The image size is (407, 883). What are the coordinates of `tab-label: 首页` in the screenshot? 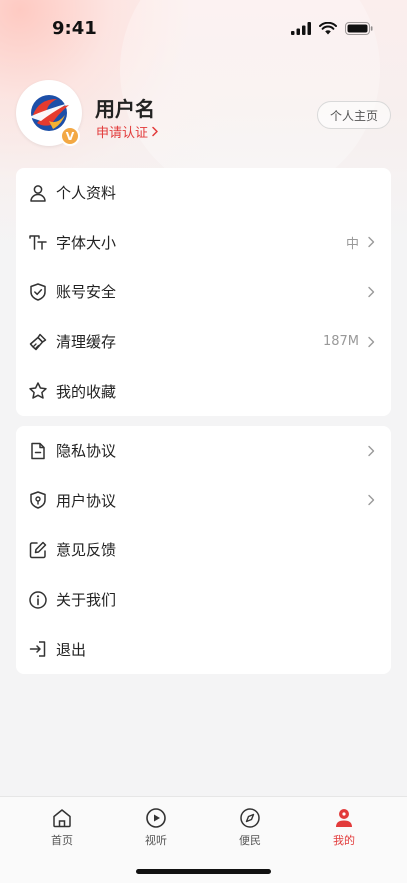 It's located at (62, 840).